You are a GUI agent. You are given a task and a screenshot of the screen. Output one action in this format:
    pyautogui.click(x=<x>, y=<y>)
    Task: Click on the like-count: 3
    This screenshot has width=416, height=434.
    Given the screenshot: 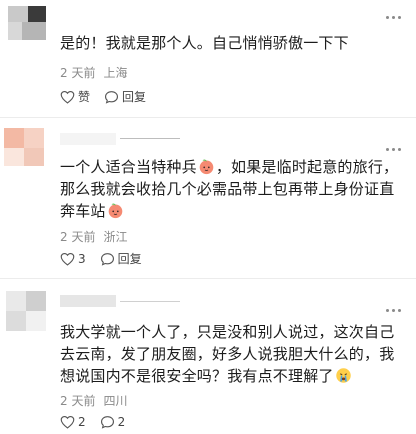 What is the action you would take?
    pyautogui.click(x=82, y=258)
    